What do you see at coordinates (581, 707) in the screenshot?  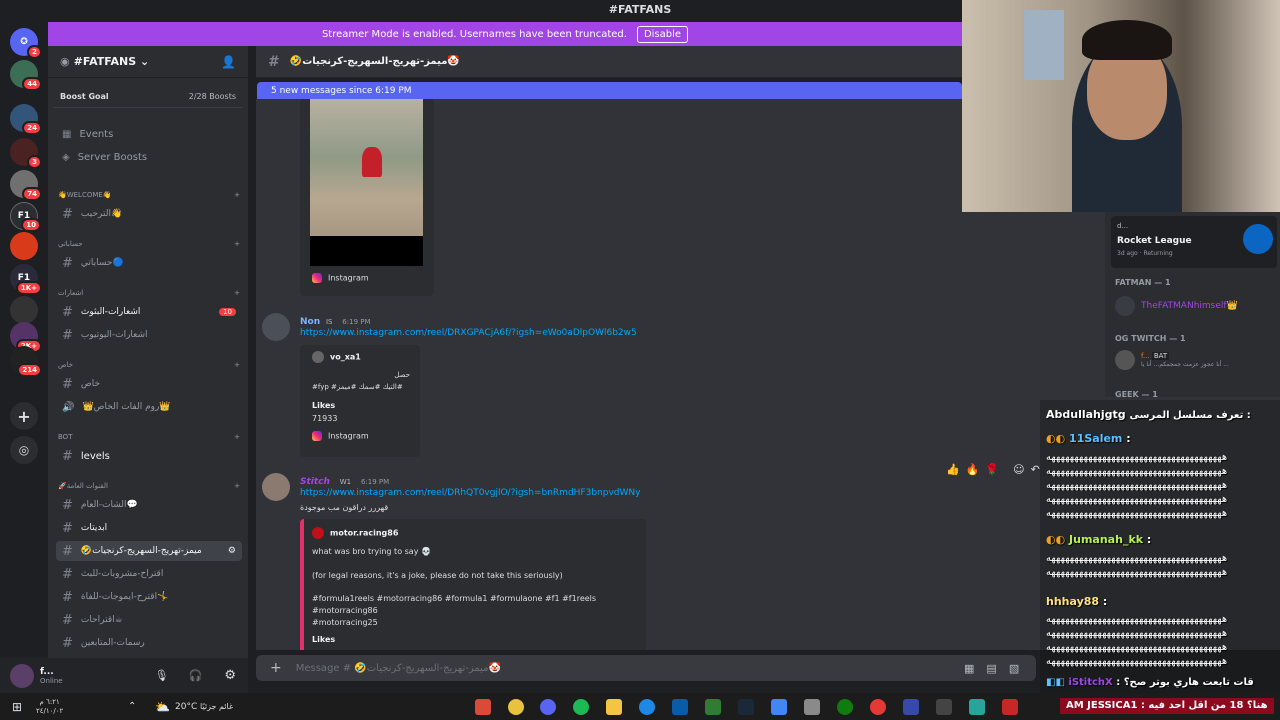 I see `spotify-icon` at bounding box center [581, 707].